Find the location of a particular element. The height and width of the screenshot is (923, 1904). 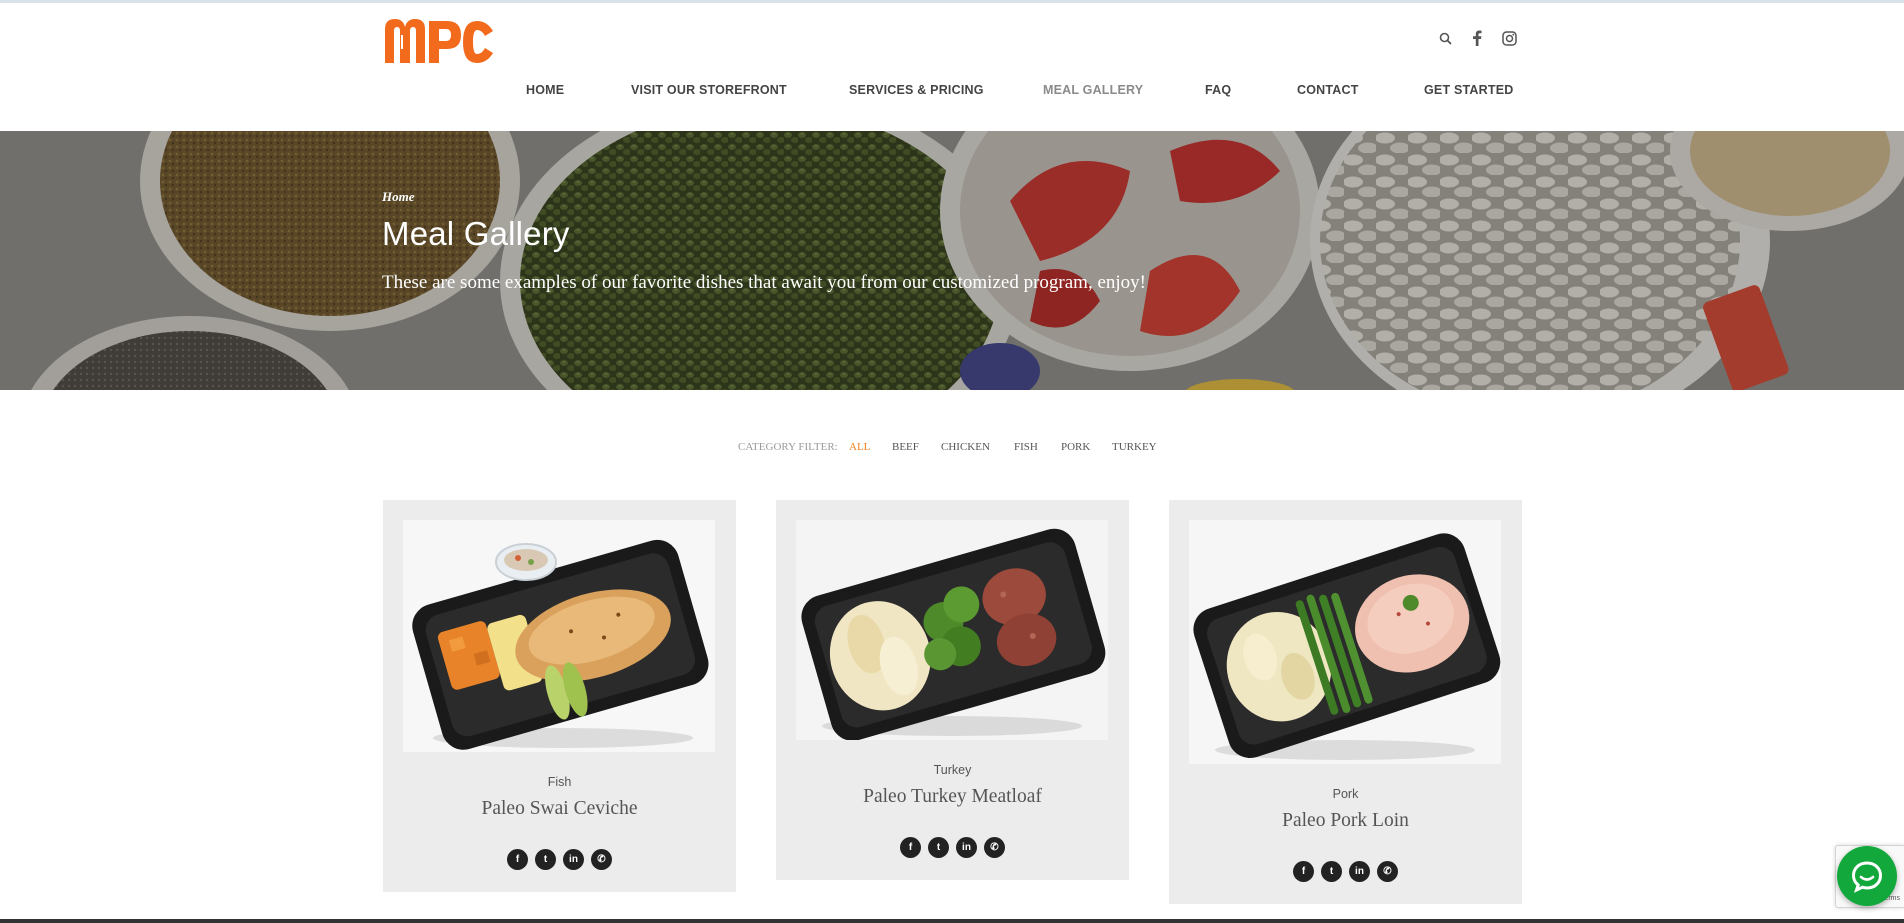

bottom-border is located at coordinates (952, 921).